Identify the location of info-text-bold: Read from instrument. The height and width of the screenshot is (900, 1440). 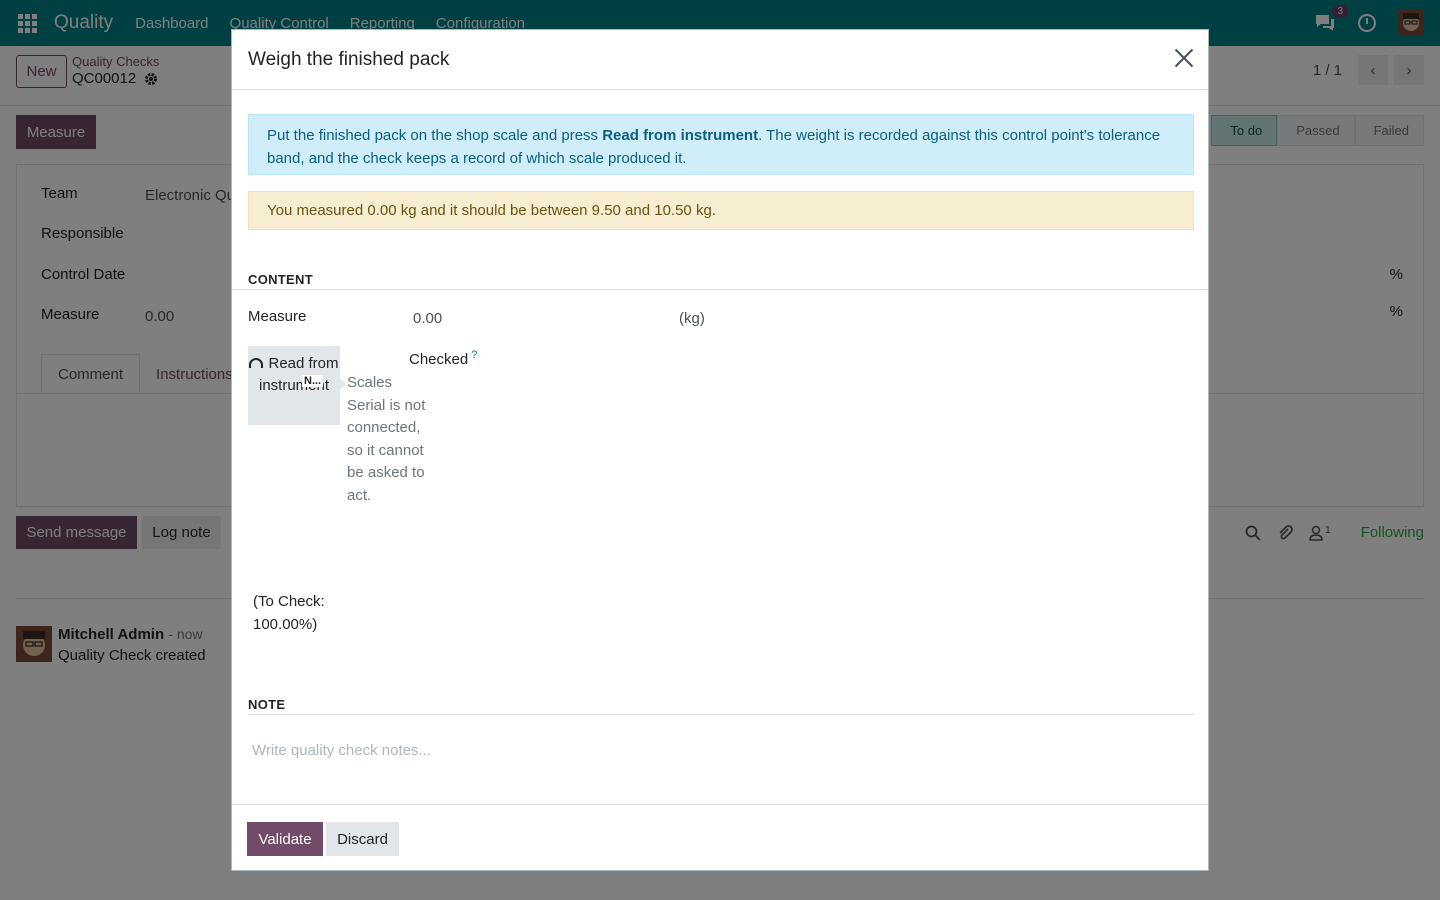
(680, 135).